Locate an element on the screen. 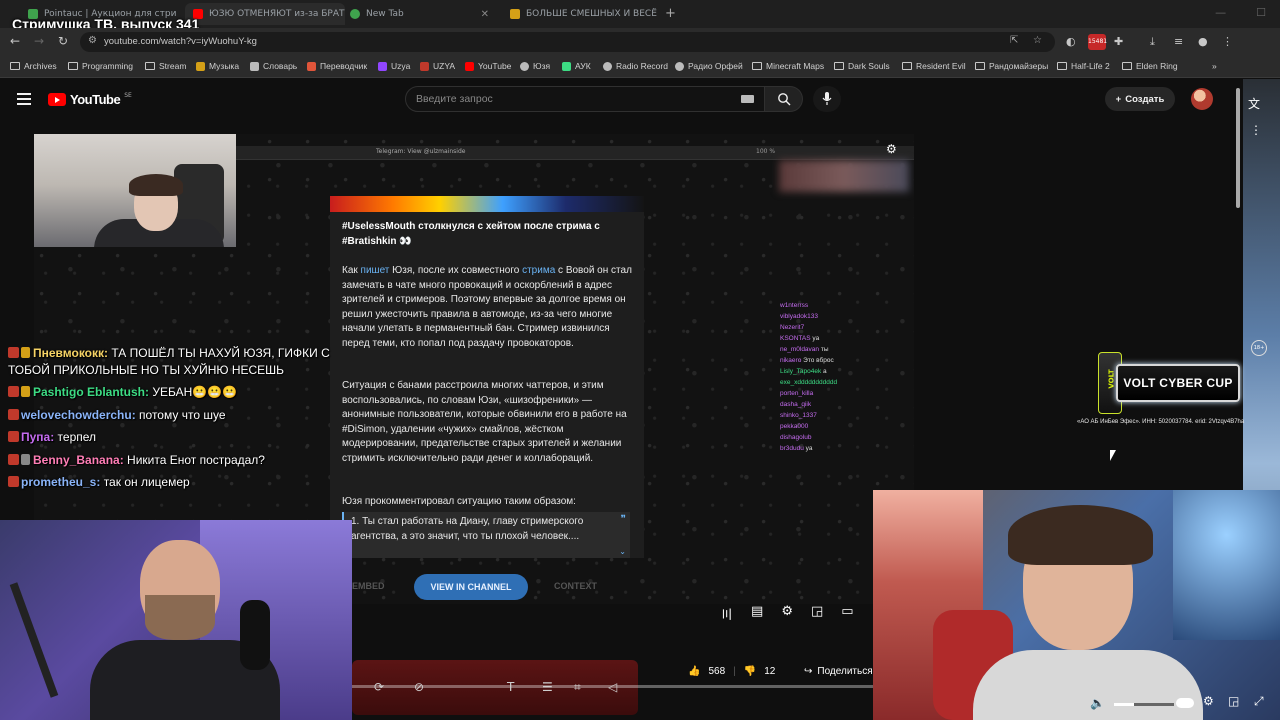 Image resolution: width=1280 pixels, height=720 pixels. bookmark-link: Uzya is located at coordinates (394, 66).